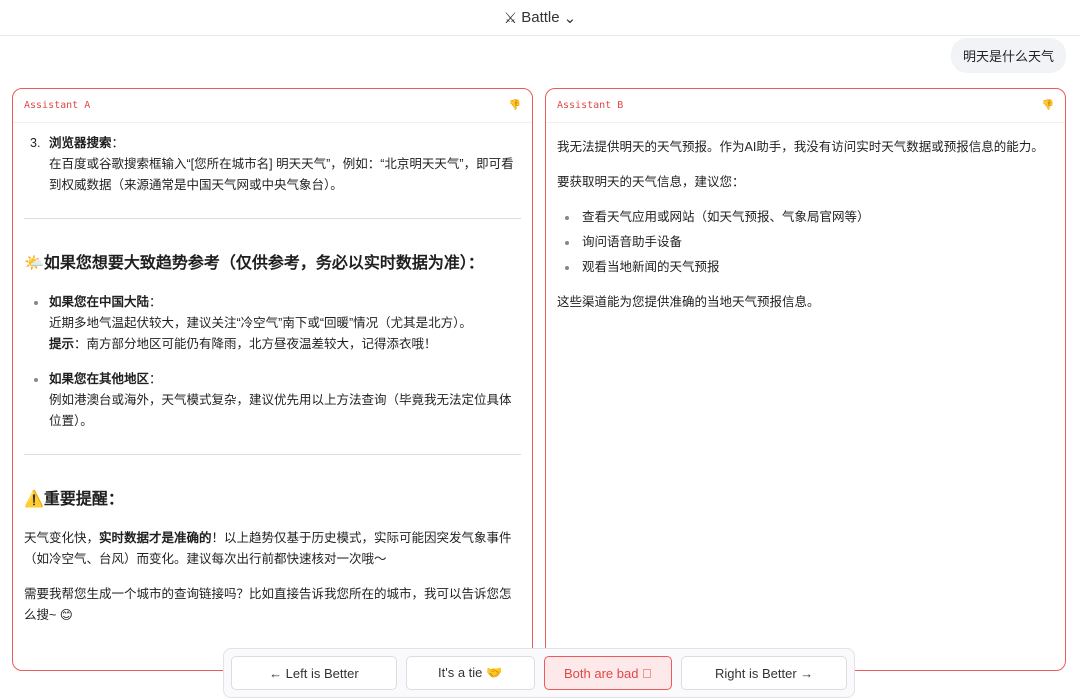 The image size is (1080, 699). Describe the element at coordinates (800, 147) in the screenshot. I see `paragraph: 我无法提供明天的天气预报。作为AI助手，我没有访问实时天气数据或预报信息的能力。` at that location.